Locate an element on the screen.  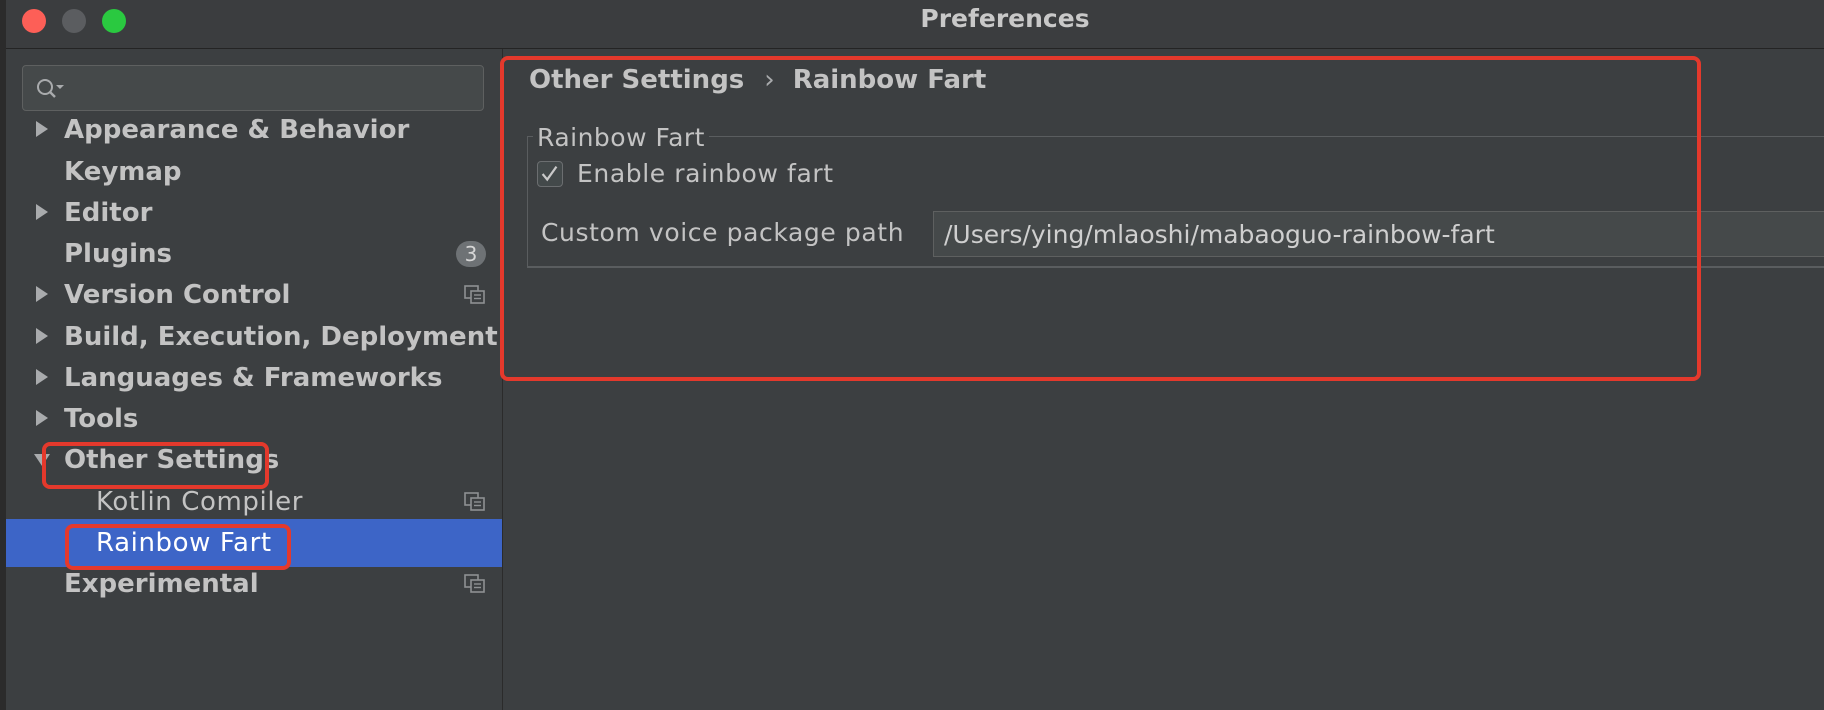
voice-package-path-input is located at coordinates (1378, 234).